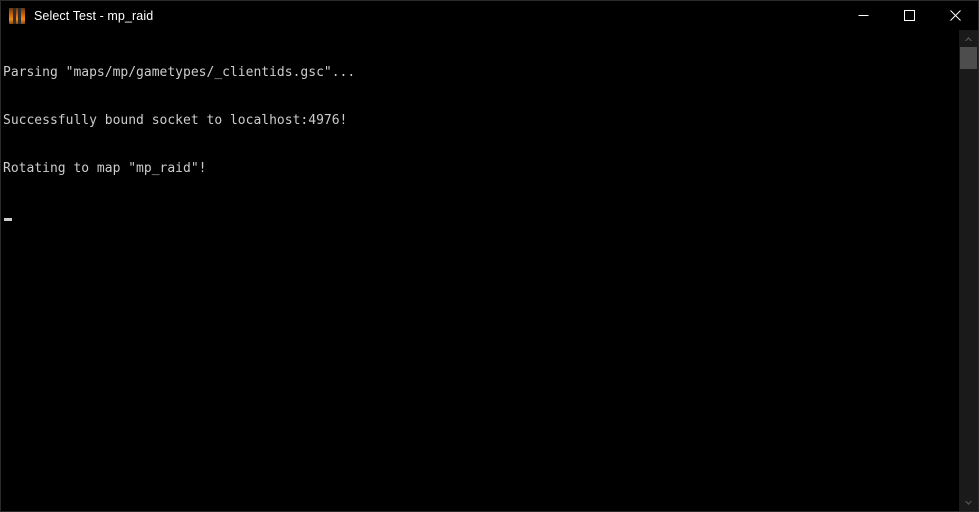 This screenshot has width=979, height=512. I want to click on console-cursor-line, so click(480, 217).